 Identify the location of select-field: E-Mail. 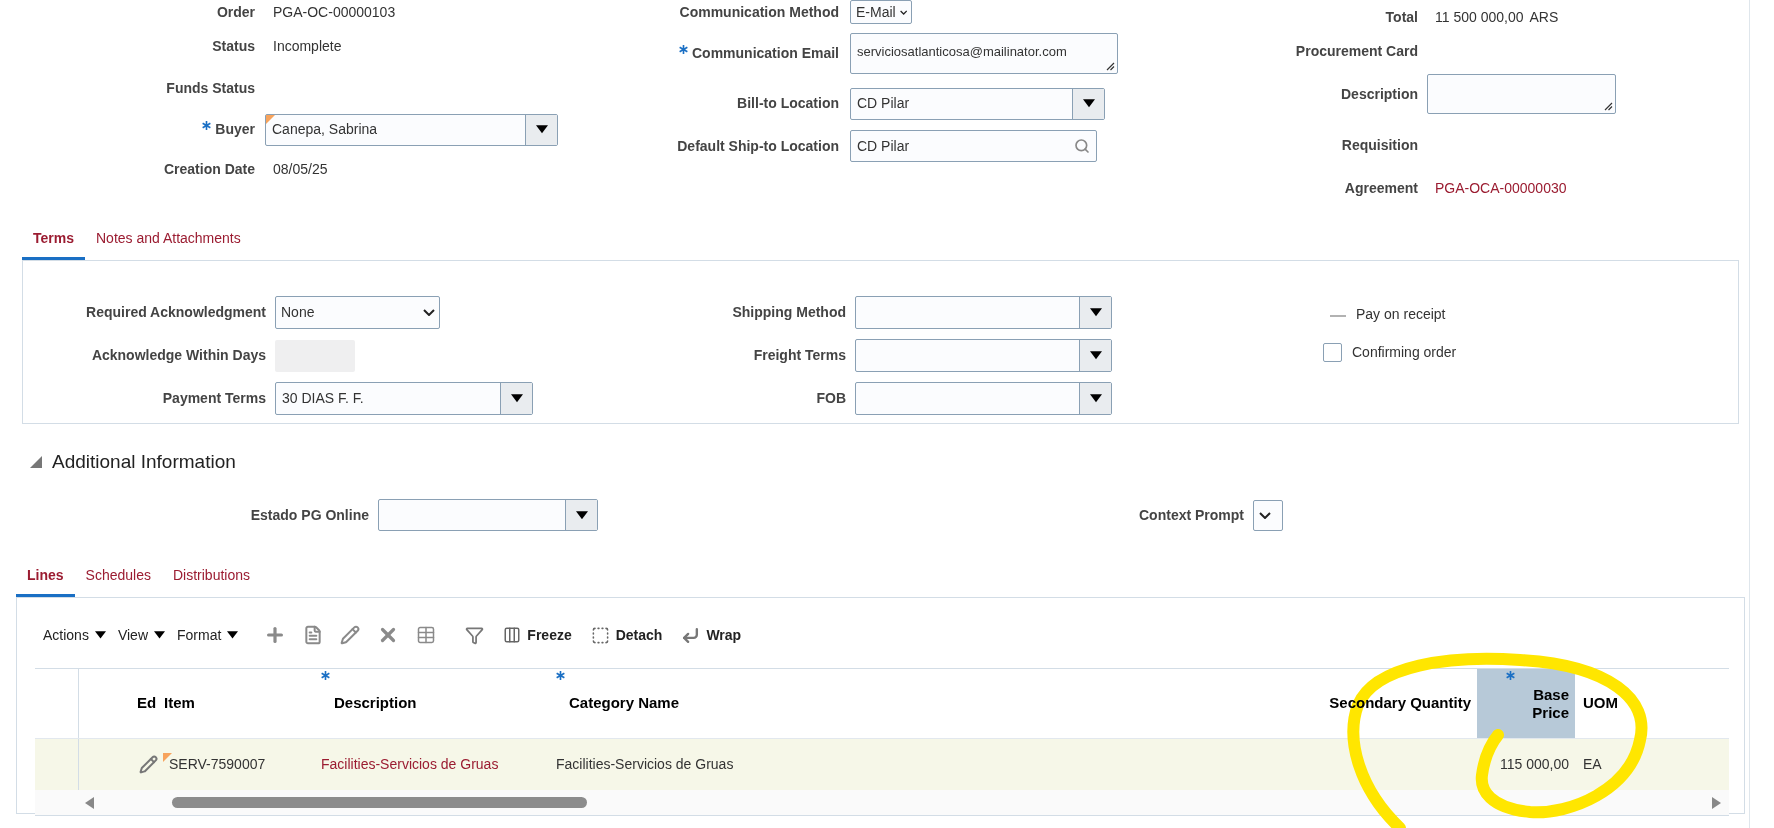
(881, 12).